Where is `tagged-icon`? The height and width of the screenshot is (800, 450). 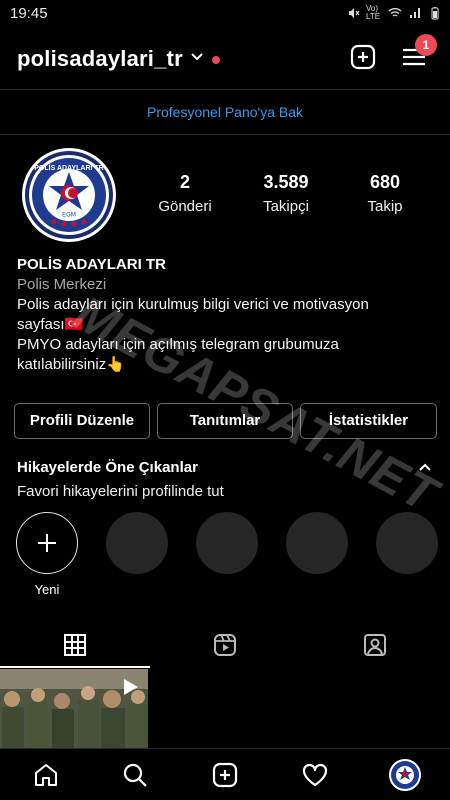
tagged-icon is located at coordinates (375, 645).